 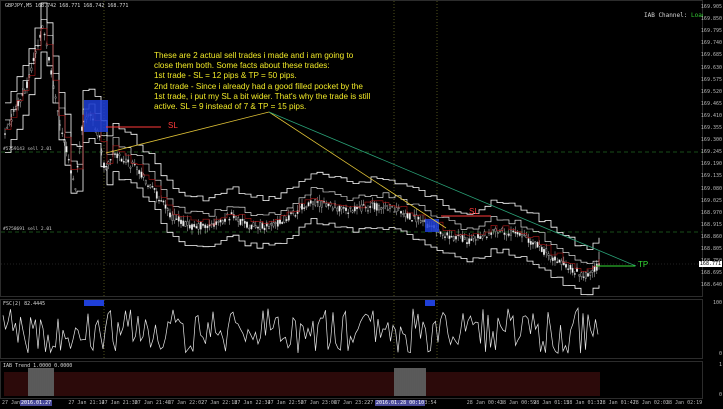 I want to click on oscillator-canvas, so click(x=351, y=329).